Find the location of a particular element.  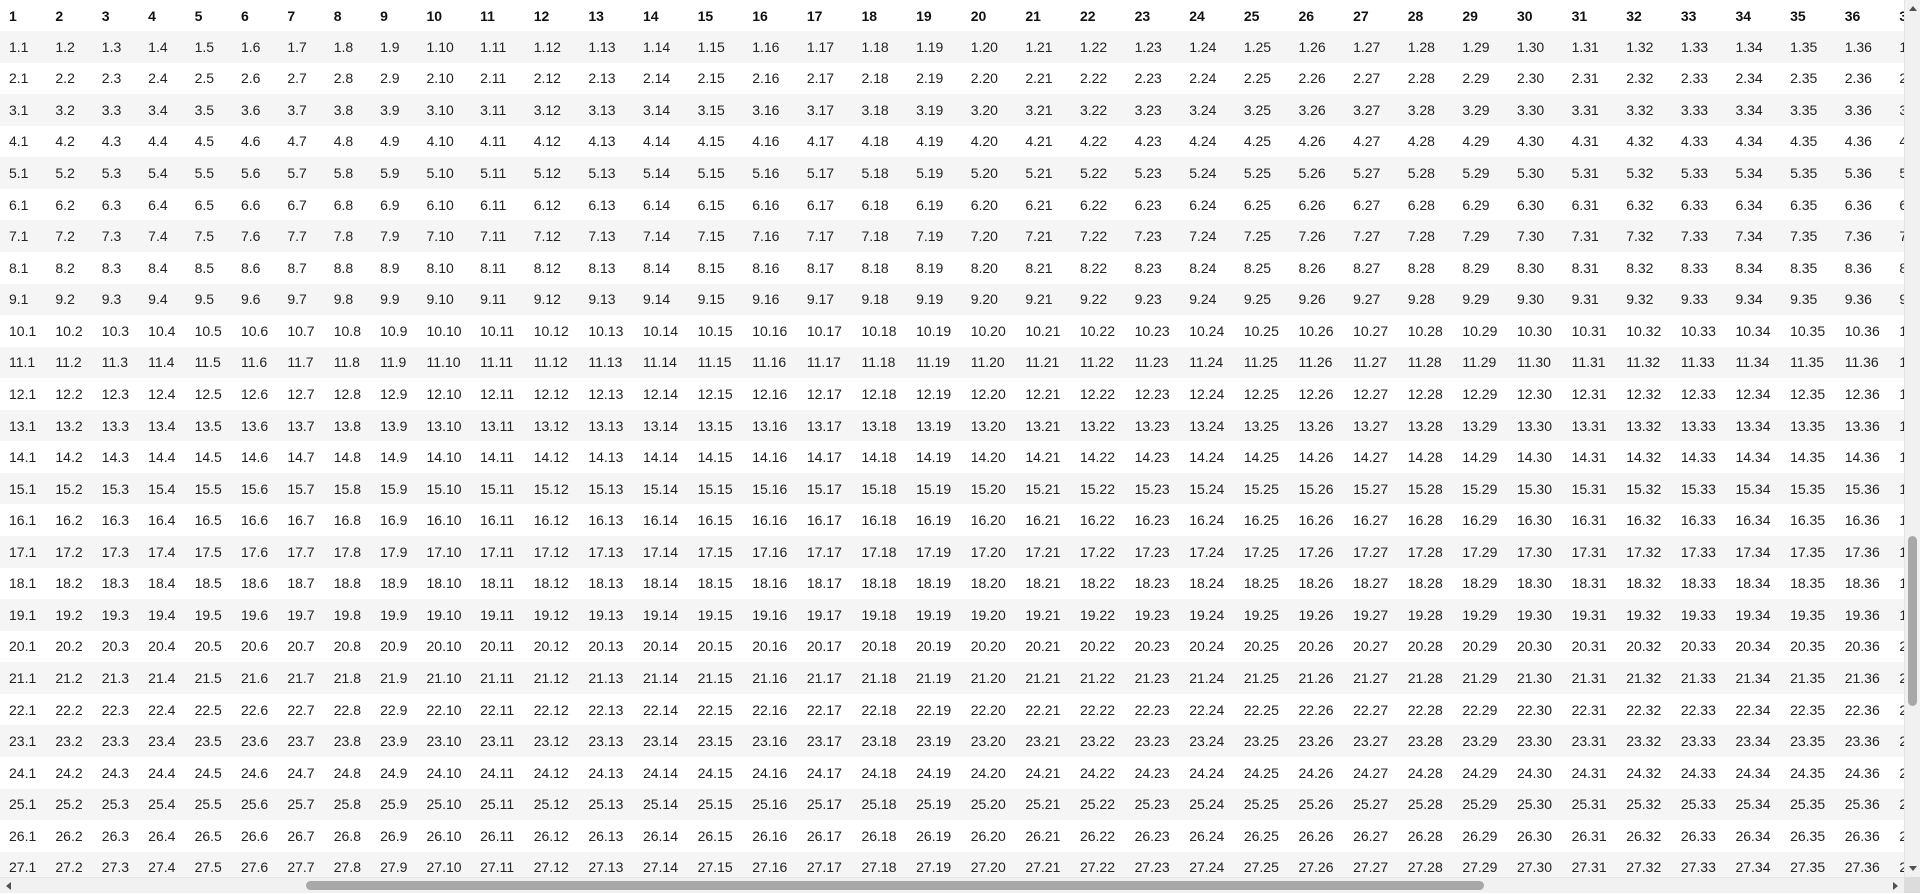

table-cell: 8.10 is located at coordinates (440, 267).